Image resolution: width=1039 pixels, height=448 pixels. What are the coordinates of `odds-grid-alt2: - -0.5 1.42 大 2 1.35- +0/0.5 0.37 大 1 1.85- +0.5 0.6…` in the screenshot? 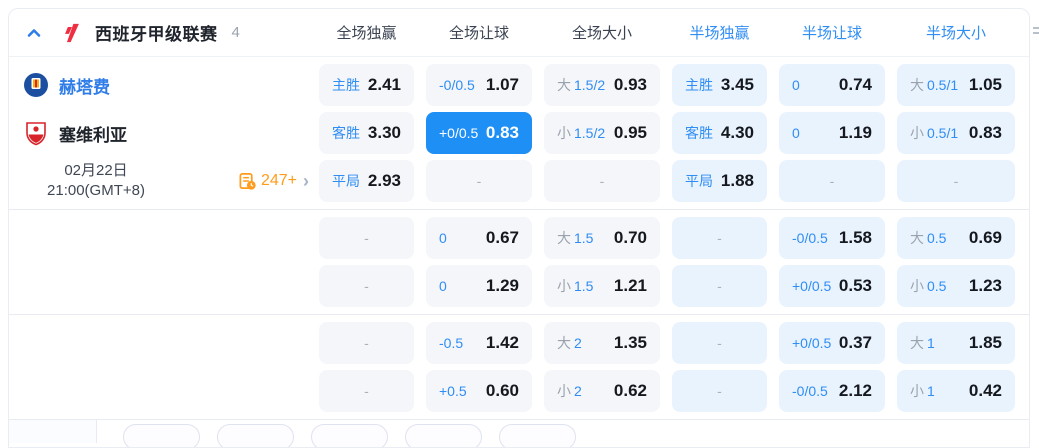 It's located at (667, 367).